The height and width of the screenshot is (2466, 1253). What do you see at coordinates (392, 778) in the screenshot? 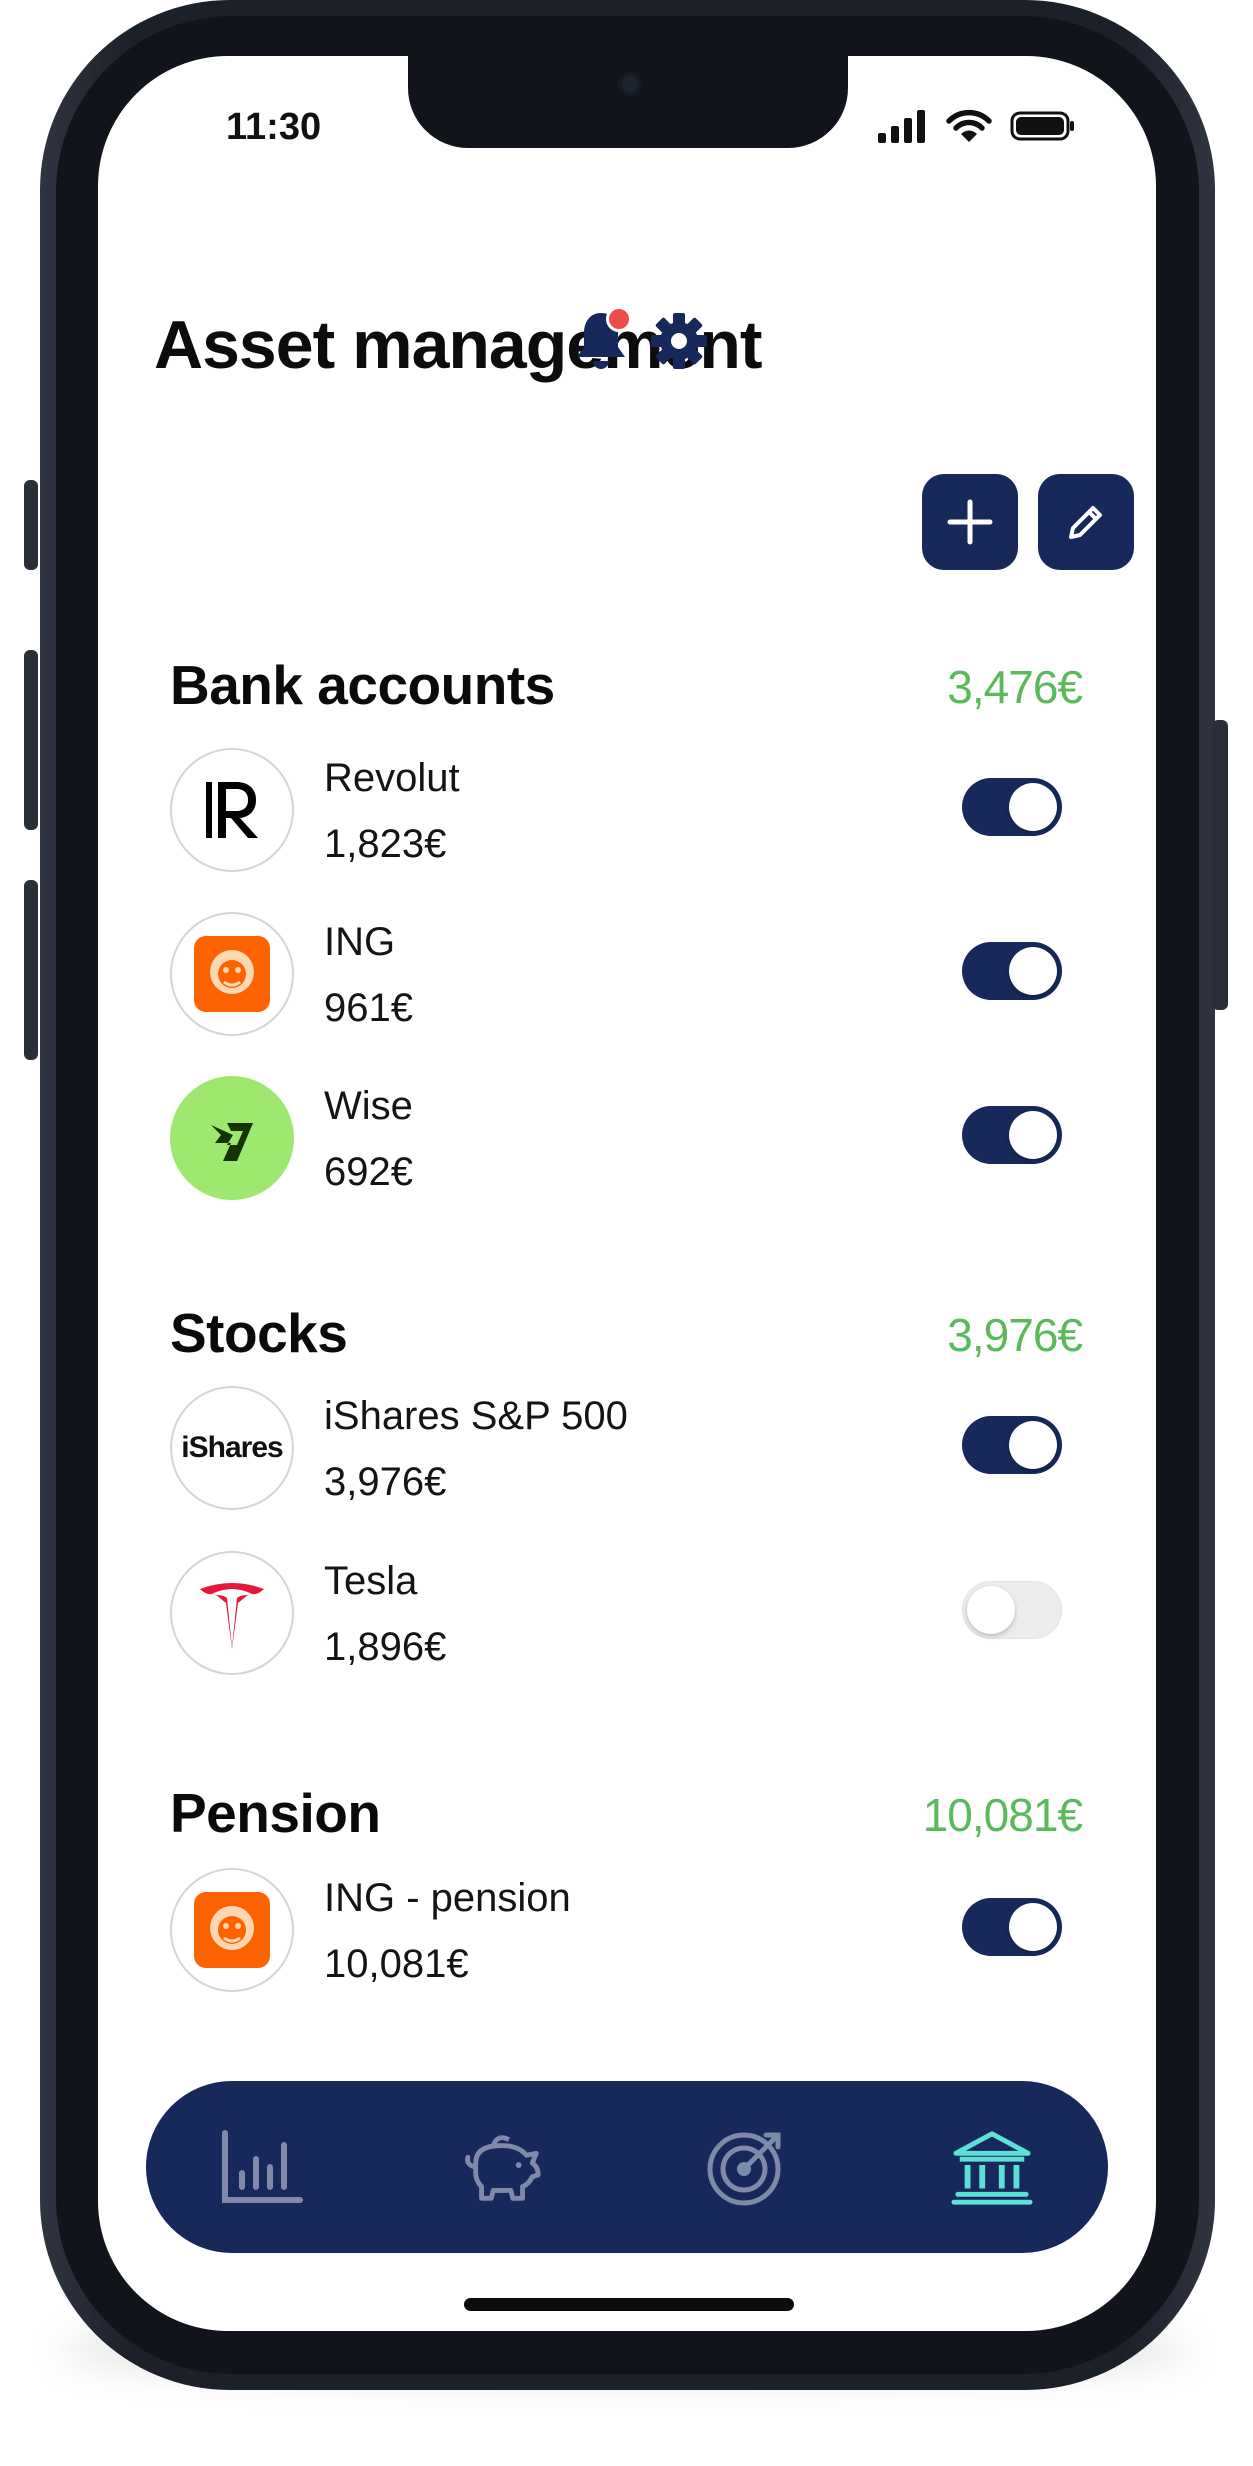
I see `asset-name: Revolut` at bounding box center [392, 778].